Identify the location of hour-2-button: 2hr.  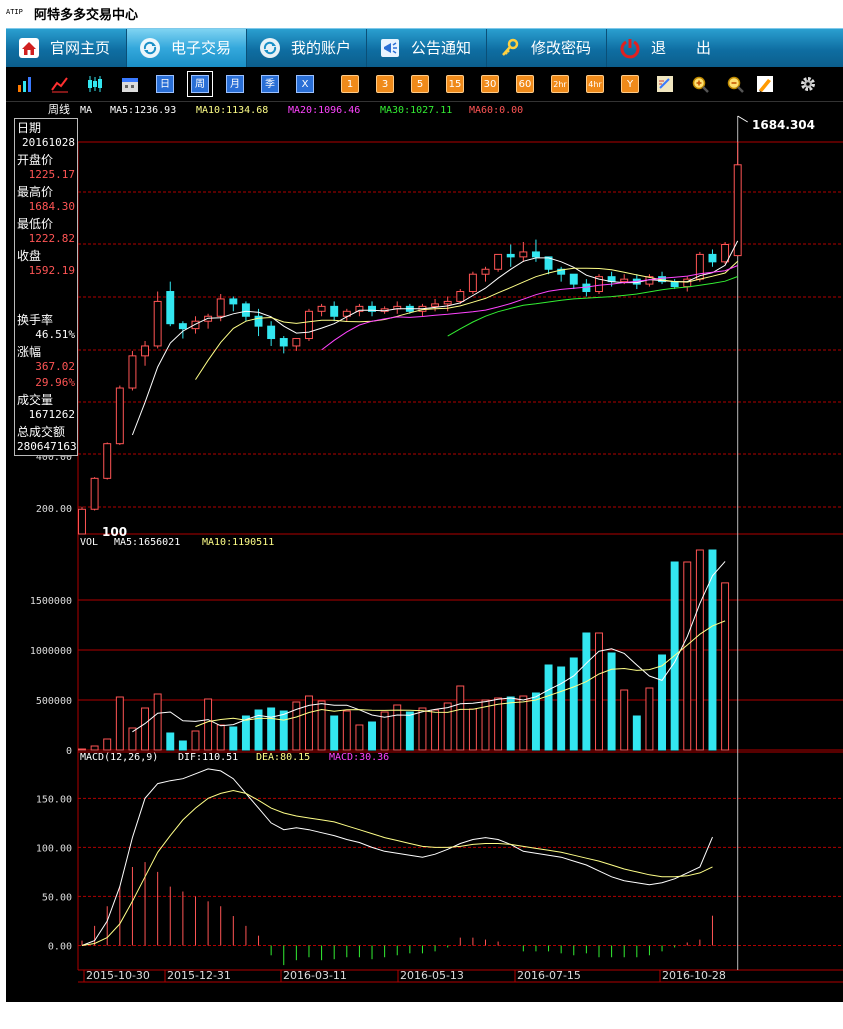
(560, 84).